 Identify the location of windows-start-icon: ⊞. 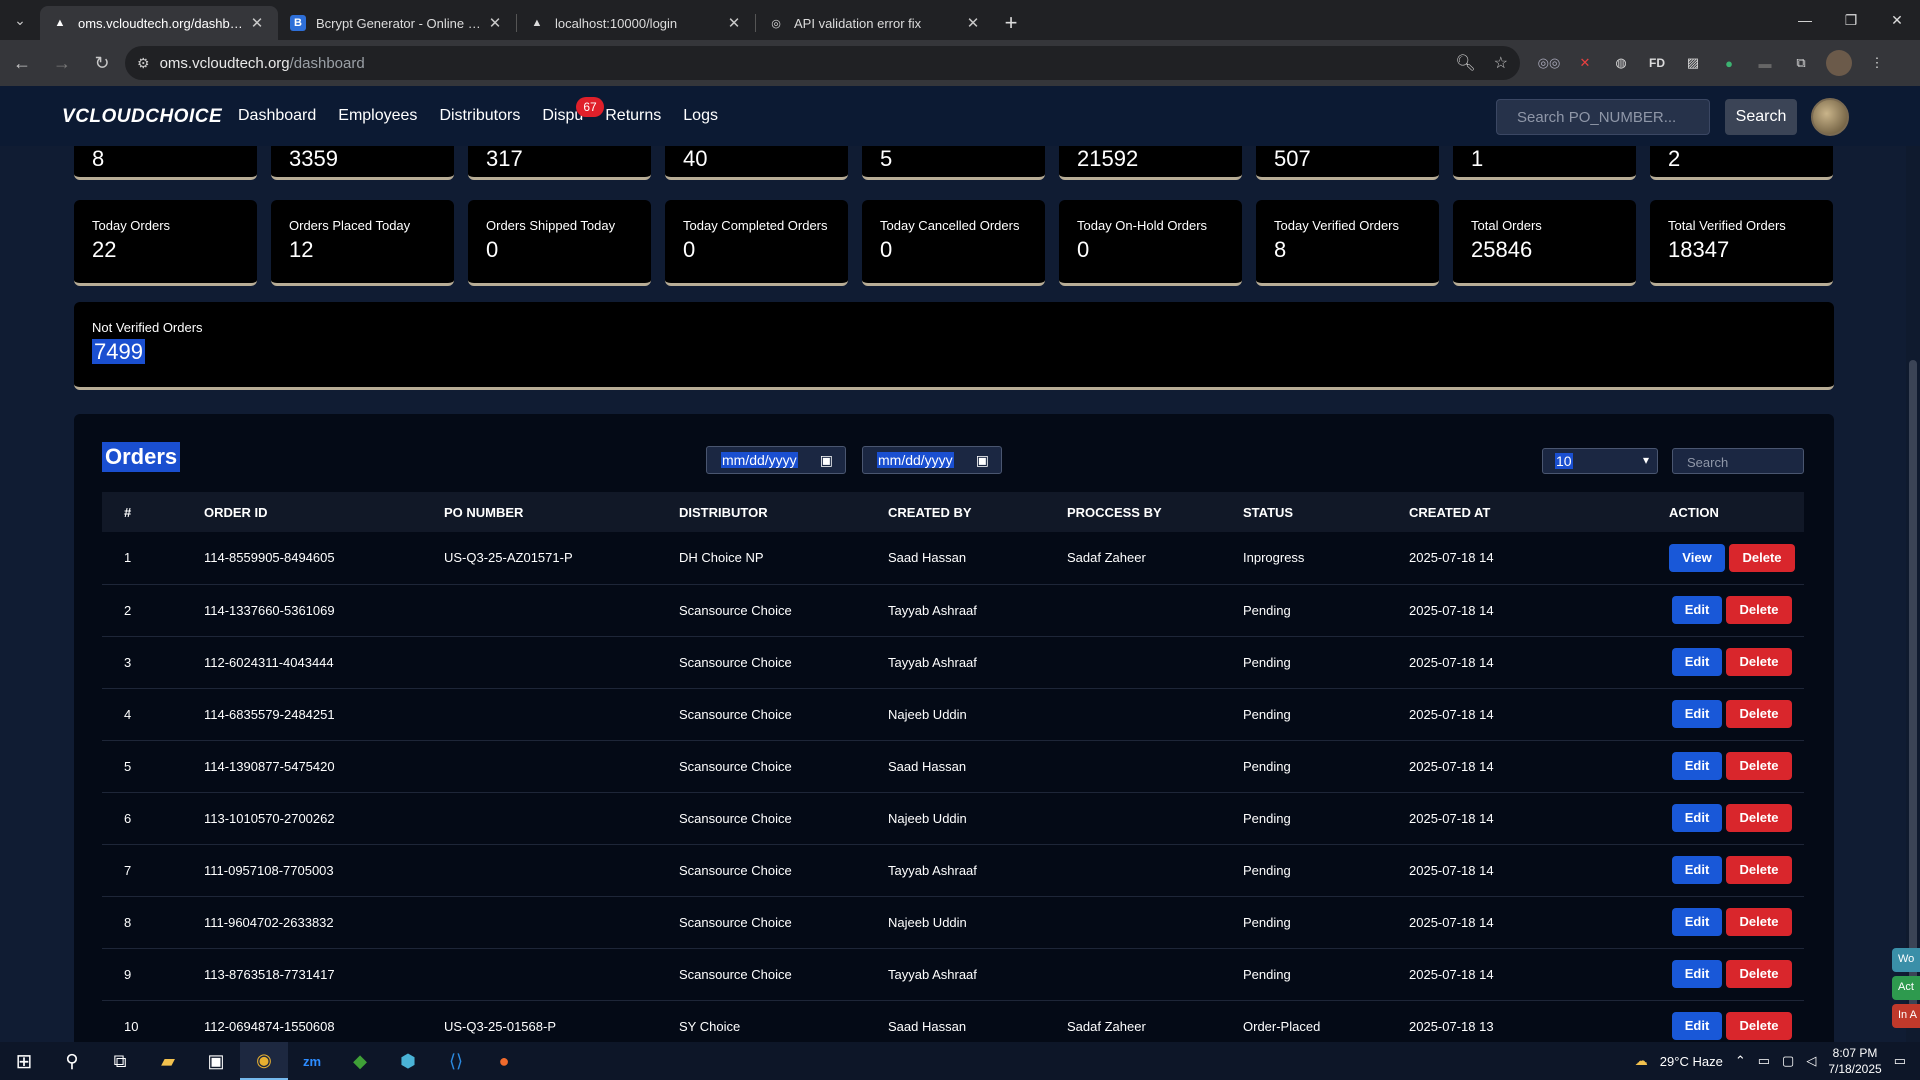
(24, 1061).